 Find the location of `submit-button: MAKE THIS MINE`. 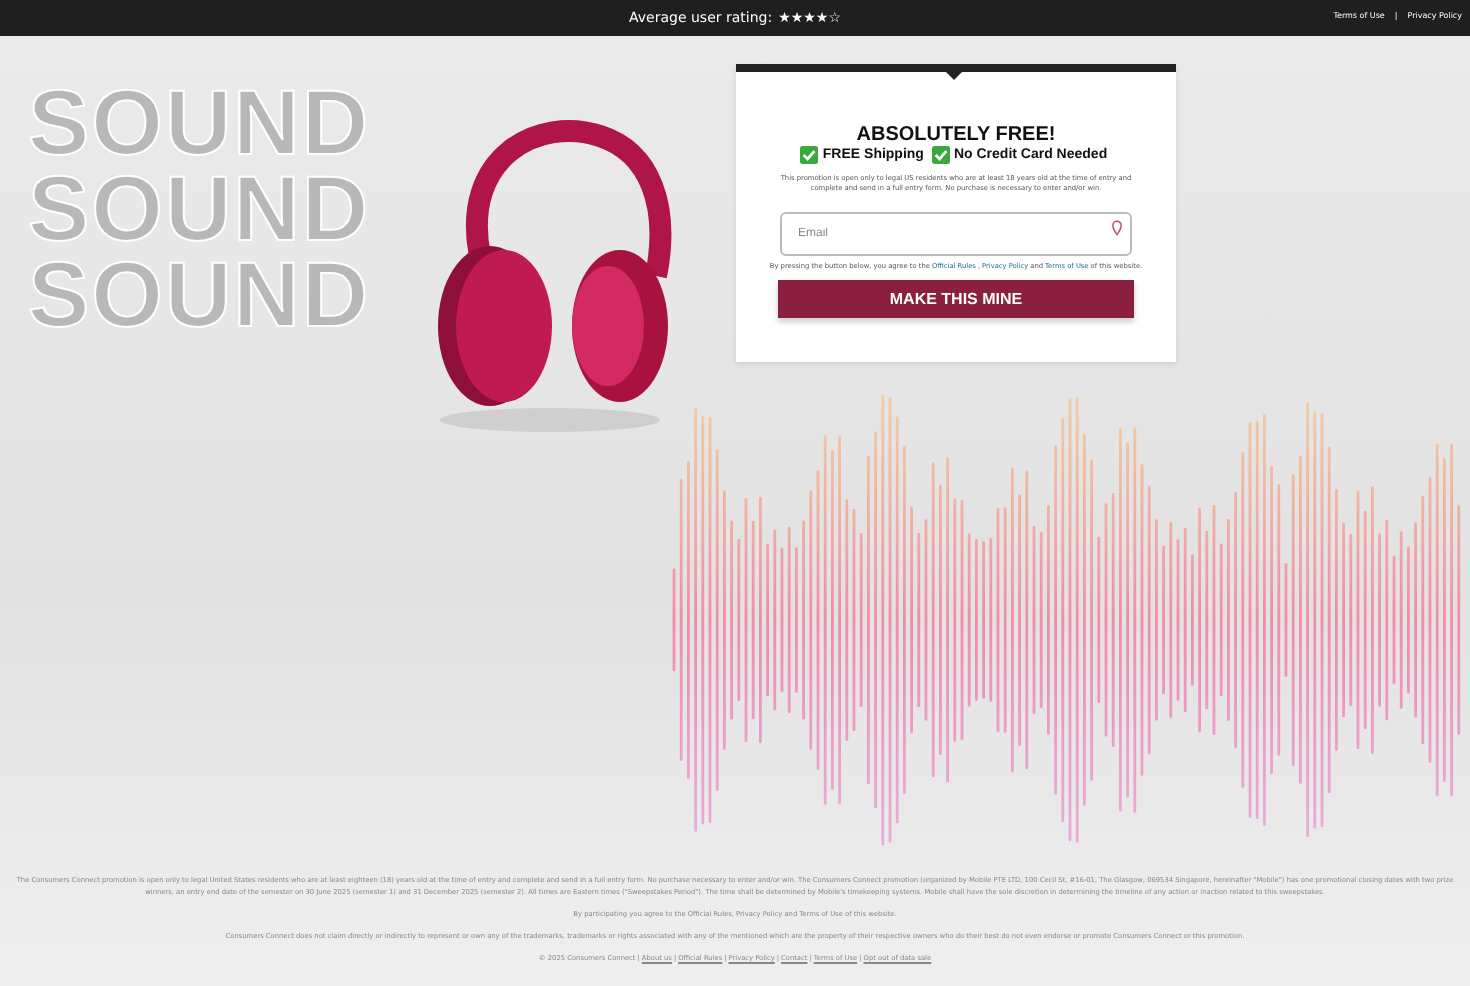

submit-button: MAKE THIS MINE is located at coordinates (956, 298).